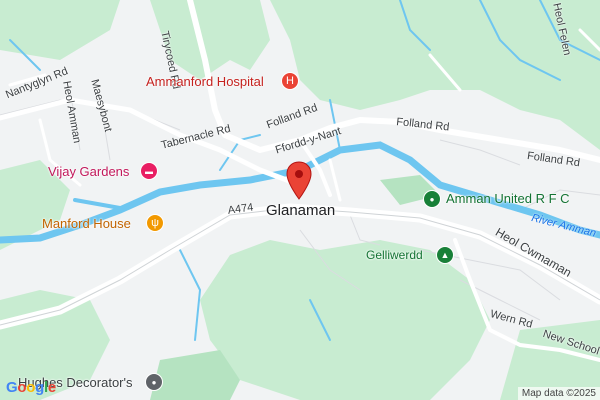 The width and height of the screenshot is (600, 400). Describe the element at coordinates (299, 181) in the screenshot. I see `location-pin-icon` at that location.